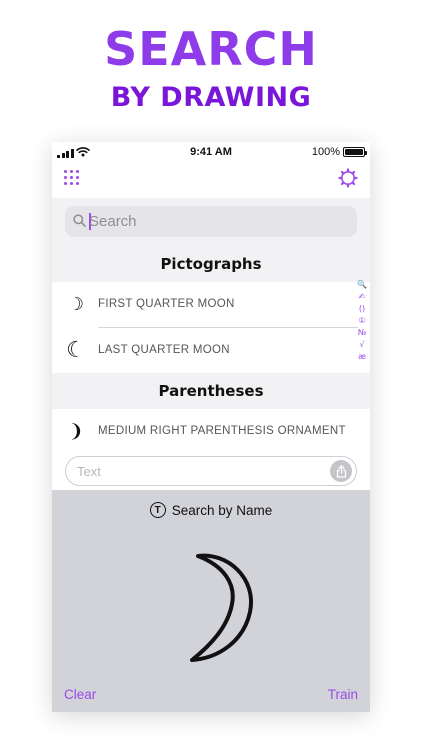  What do you see at coordinates (211, 49) in the screenshot?
I see `hero-title: SEARCH` at bounding box center [211, 49].